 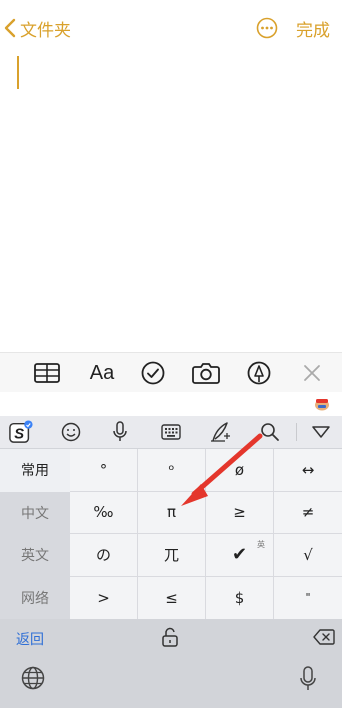 I want to click on markup-pen-icon, so click(x=259, y=373).